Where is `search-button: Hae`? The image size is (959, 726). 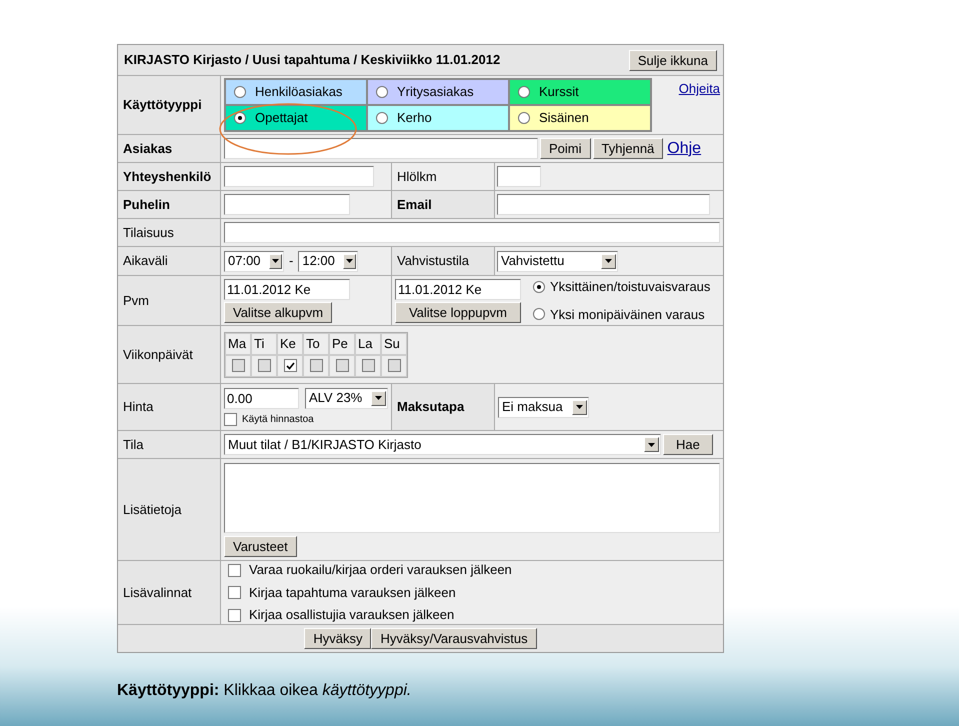
search-button: Hae is located at coordinates (688, 444).